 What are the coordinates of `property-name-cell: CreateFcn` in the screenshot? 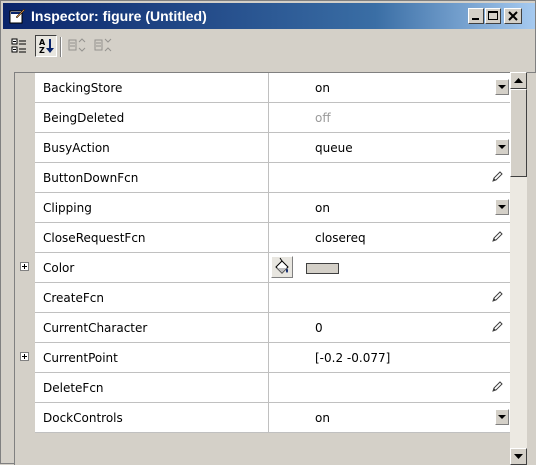 It's located at (152, 298).